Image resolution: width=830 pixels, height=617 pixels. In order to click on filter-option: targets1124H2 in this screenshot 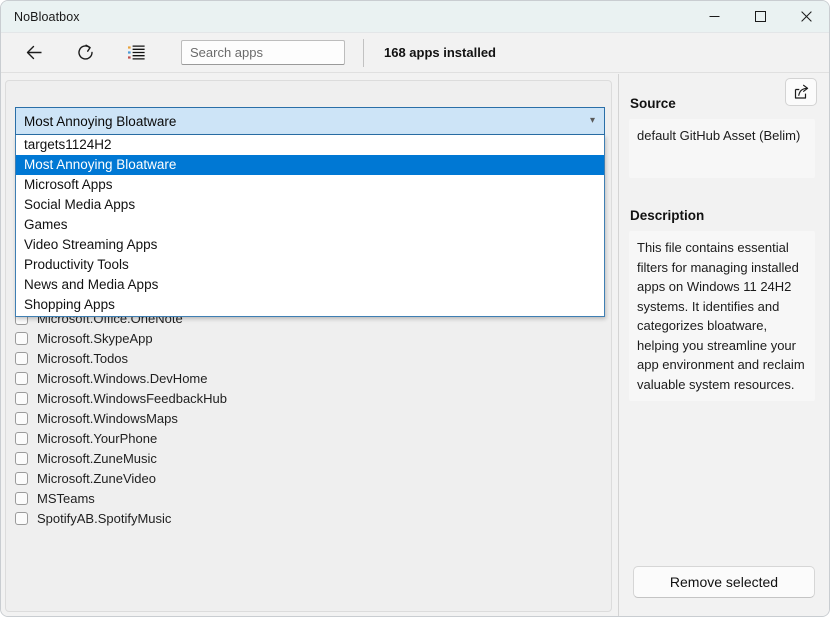, I will do `click(310, 145)`.